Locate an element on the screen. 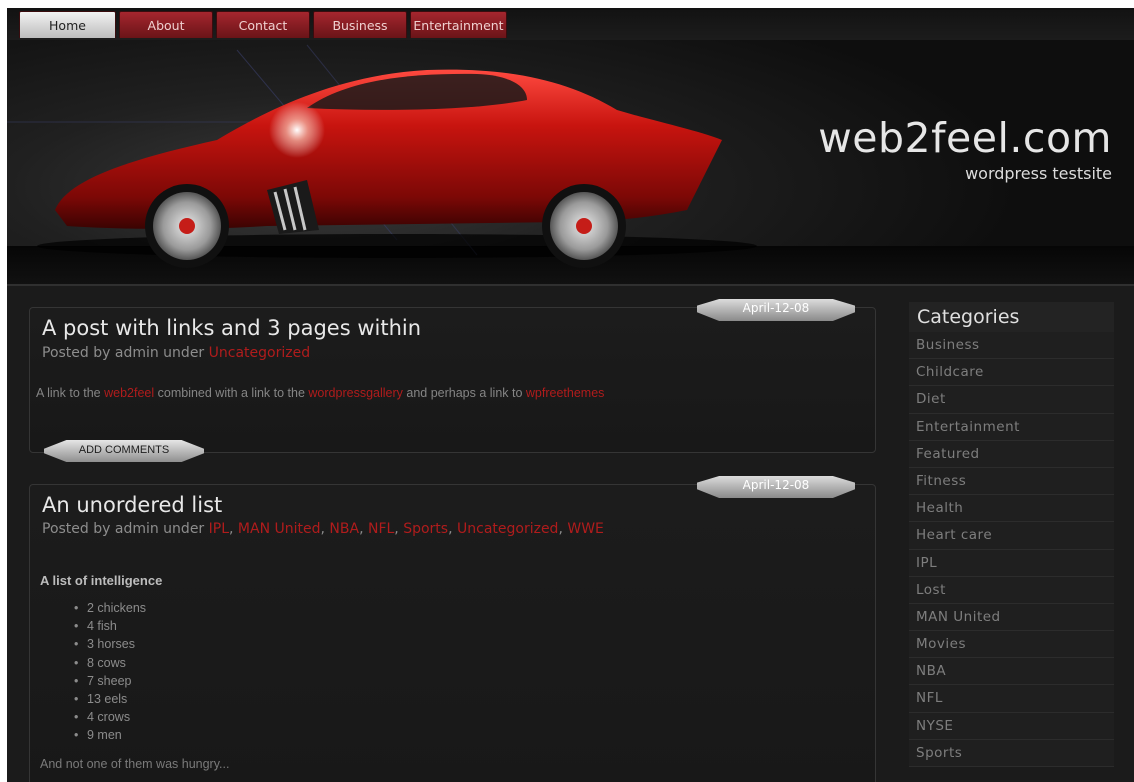 This screenshot has width=1134, height=782. nav-tab-contact: Contact is located at coordinates (263, 24).